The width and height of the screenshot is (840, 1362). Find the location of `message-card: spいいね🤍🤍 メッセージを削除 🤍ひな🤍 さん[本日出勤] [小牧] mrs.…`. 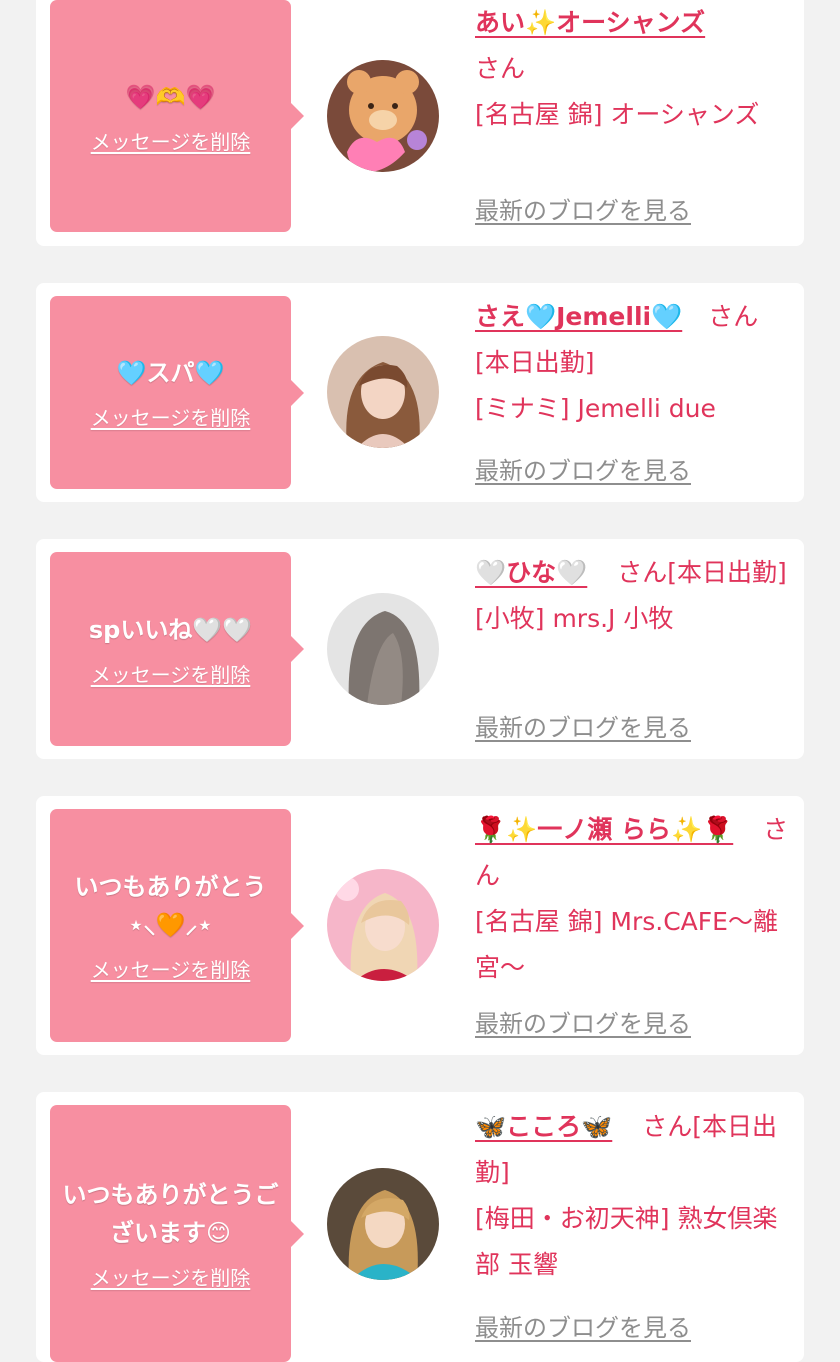

message-card: spいいね🤍🤍 メッセージを削除 🤍ひな🤍 さん[本日出勤] [小牧] mrs.… is located at coordinates (420, 649).